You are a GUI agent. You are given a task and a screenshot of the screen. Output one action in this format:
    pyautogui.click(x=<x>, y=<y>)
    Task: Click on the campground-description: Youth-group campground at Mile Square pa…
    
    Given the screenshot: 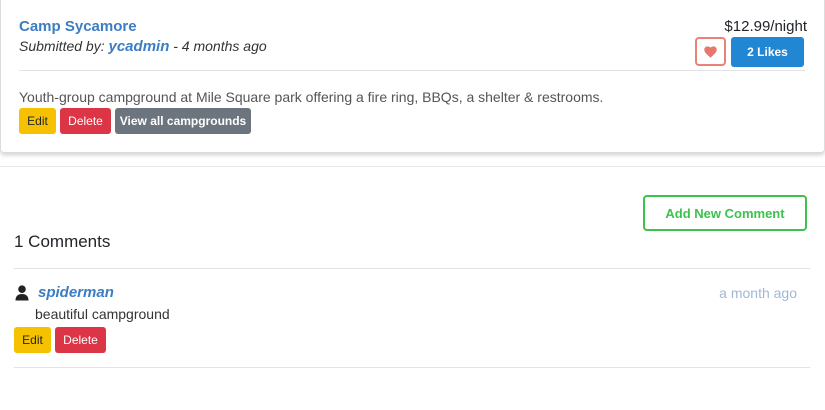 What is the action you would take?
    pyautogui.click(x=311, y=97)
    